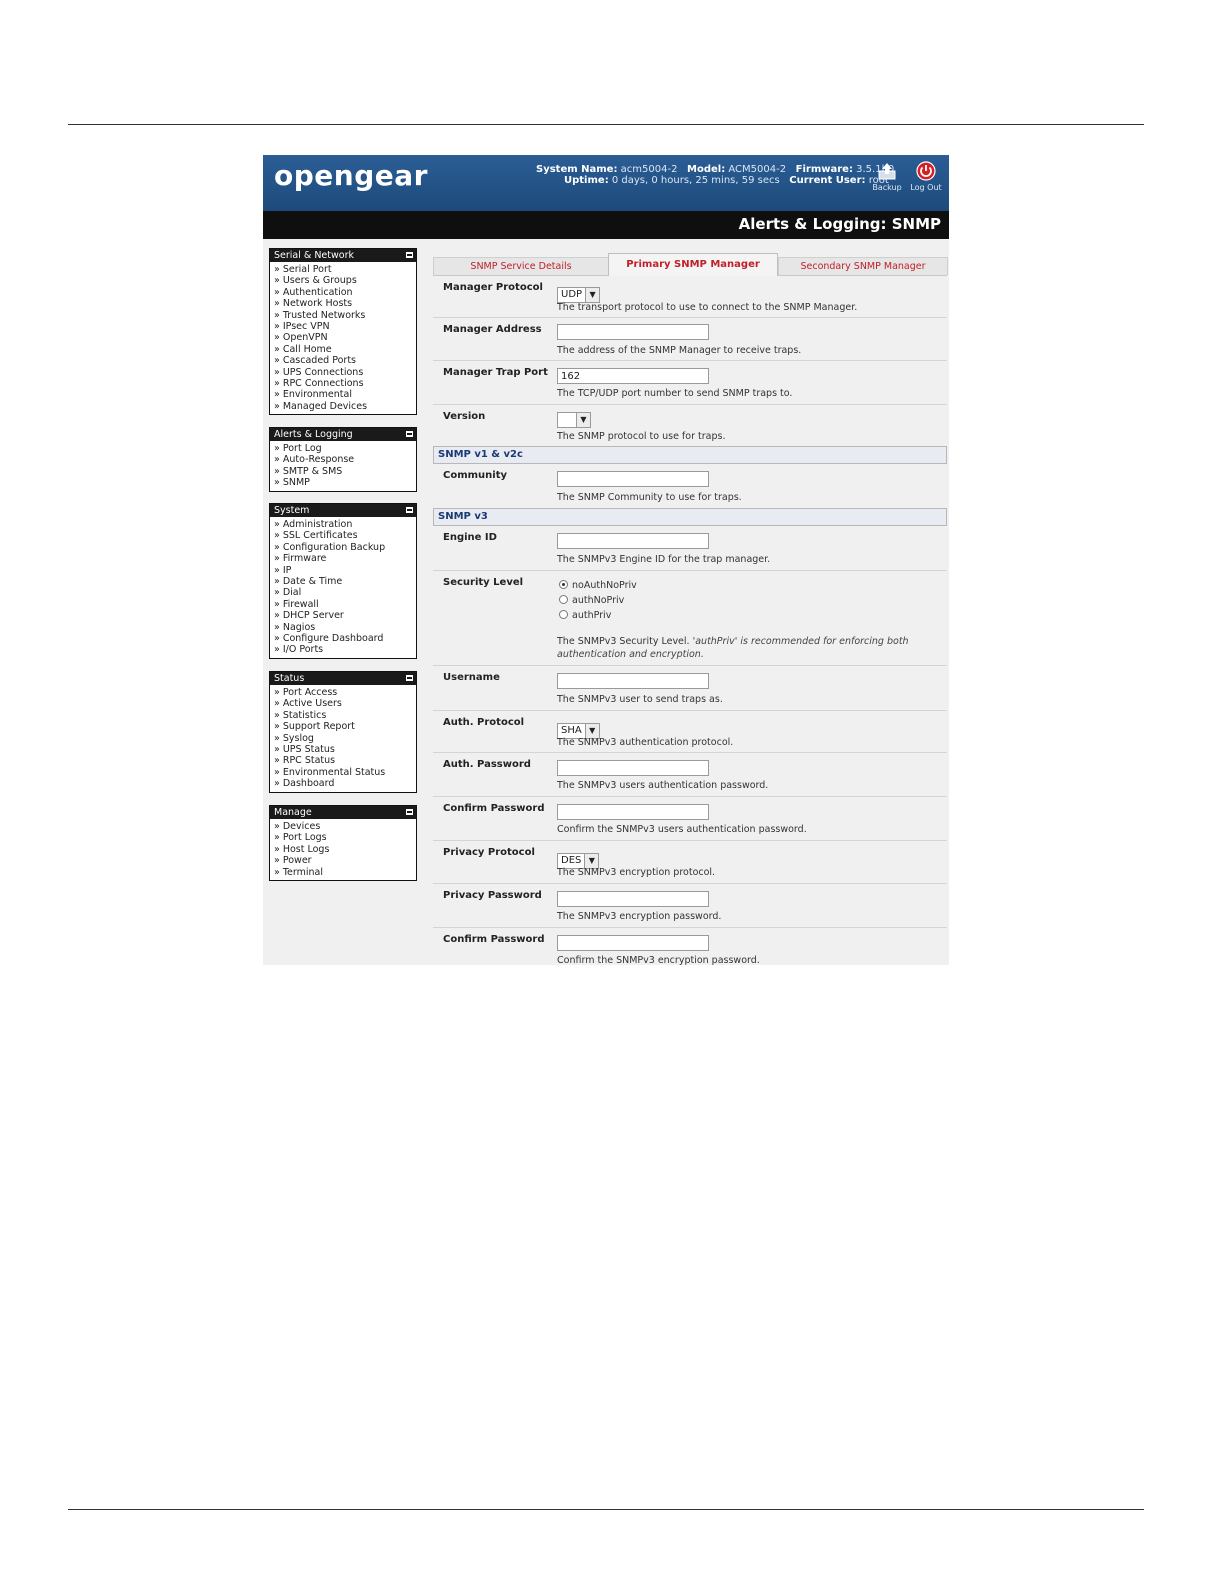 This screenshot has height=1584, width=1224. Describe the element at coordinates (598, 600) in the screenshot. I see `radio-authnopriv: authNoPriv` at that location.